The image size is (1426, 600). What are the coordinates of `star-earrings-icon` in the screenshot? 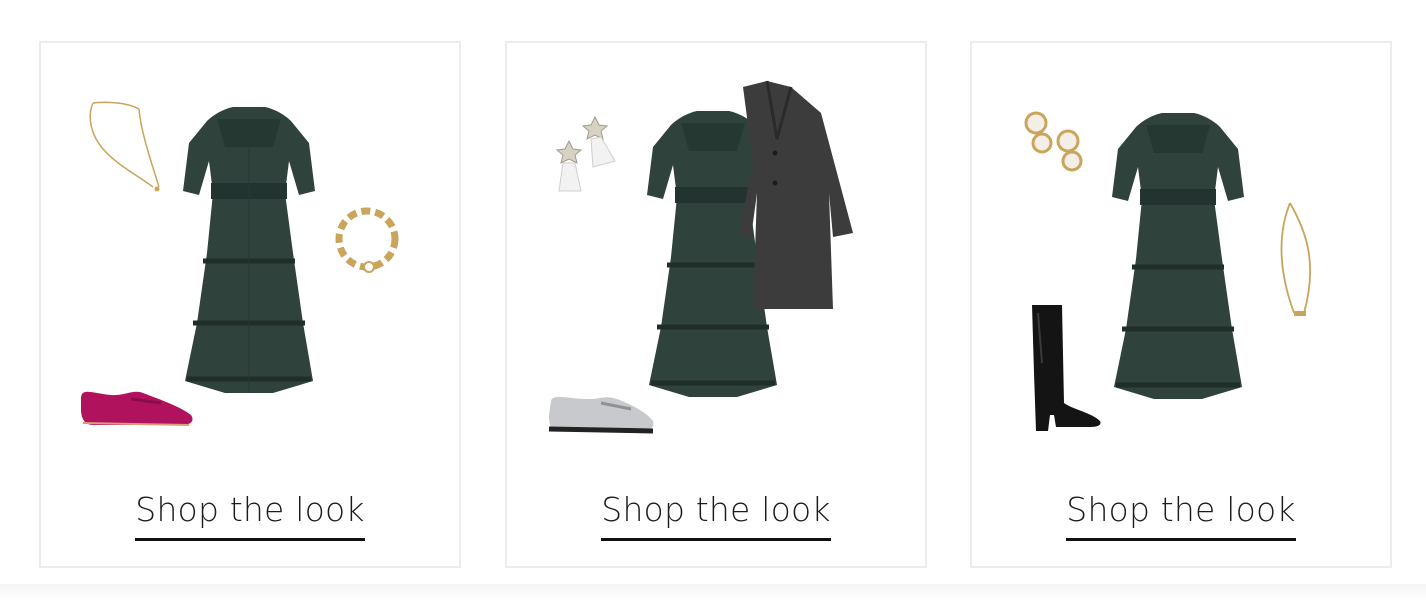 It's located at (585, 153).